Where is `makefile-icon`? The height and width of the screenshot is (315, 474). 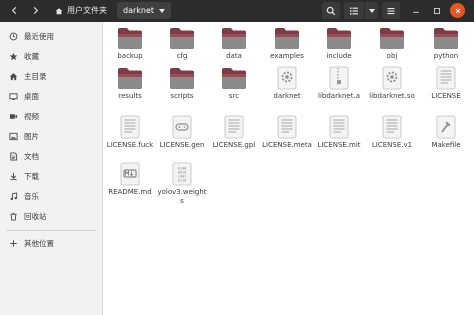 makefile-icon is located at coordinates (446, 127).